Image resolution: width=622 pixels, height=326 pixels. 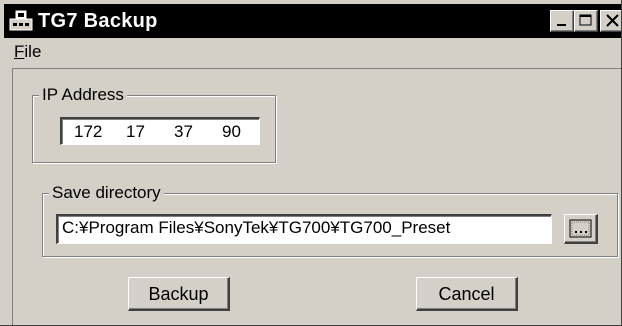 What do you see at coordinates (183, 132) in the screenshot?
I see `ip-octet-3: 37` at bounding box center [183, 132].